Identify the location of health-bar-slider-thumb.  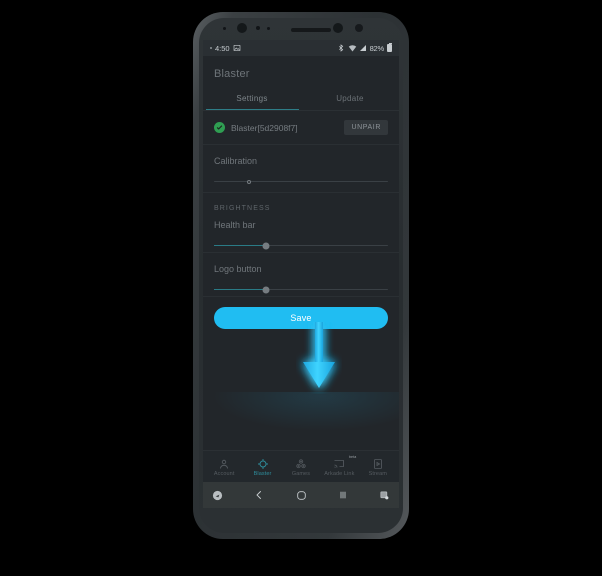
(266, 245).